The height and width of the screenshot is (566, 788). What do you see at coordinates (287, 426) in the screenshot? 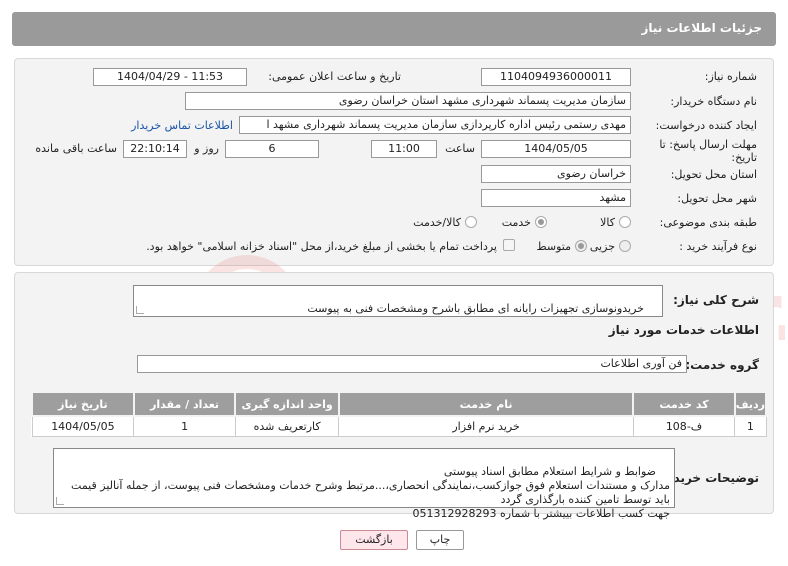
I see `cell-unit: کارتعریف شده` at bounding box center [287, 426].